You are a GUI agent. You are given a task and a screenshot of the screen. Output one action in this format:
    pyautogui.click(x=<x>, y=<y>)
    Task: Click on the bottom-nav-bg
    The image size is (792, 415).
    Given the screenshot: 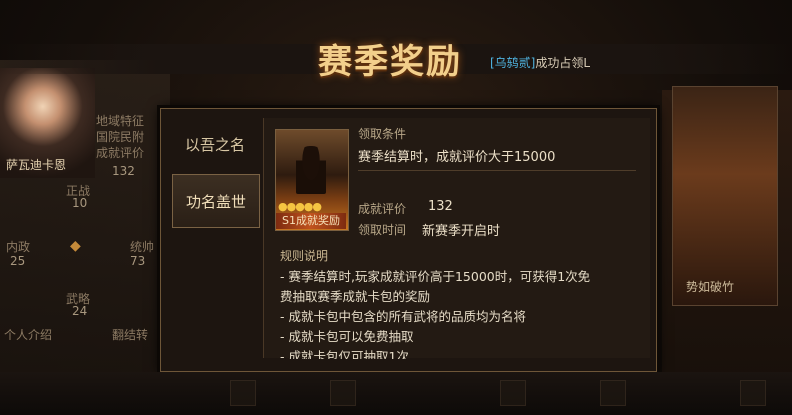 What is the action you would take?
    pyautogui.click(x=396, y=393)
    